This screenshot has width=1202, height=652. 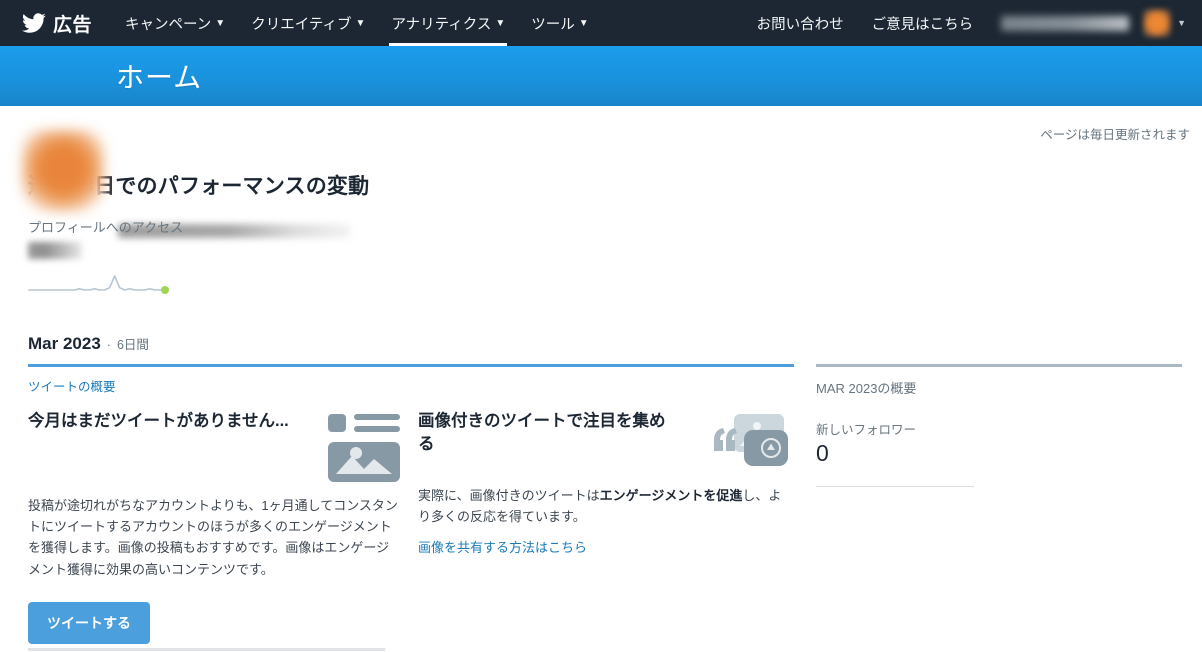 What do you see at coordinates (542, 433) in the screenshot?
I see `card-image-tweets-title: 画像付きのツイートで注目を集める` at bounding box center [542, 433].